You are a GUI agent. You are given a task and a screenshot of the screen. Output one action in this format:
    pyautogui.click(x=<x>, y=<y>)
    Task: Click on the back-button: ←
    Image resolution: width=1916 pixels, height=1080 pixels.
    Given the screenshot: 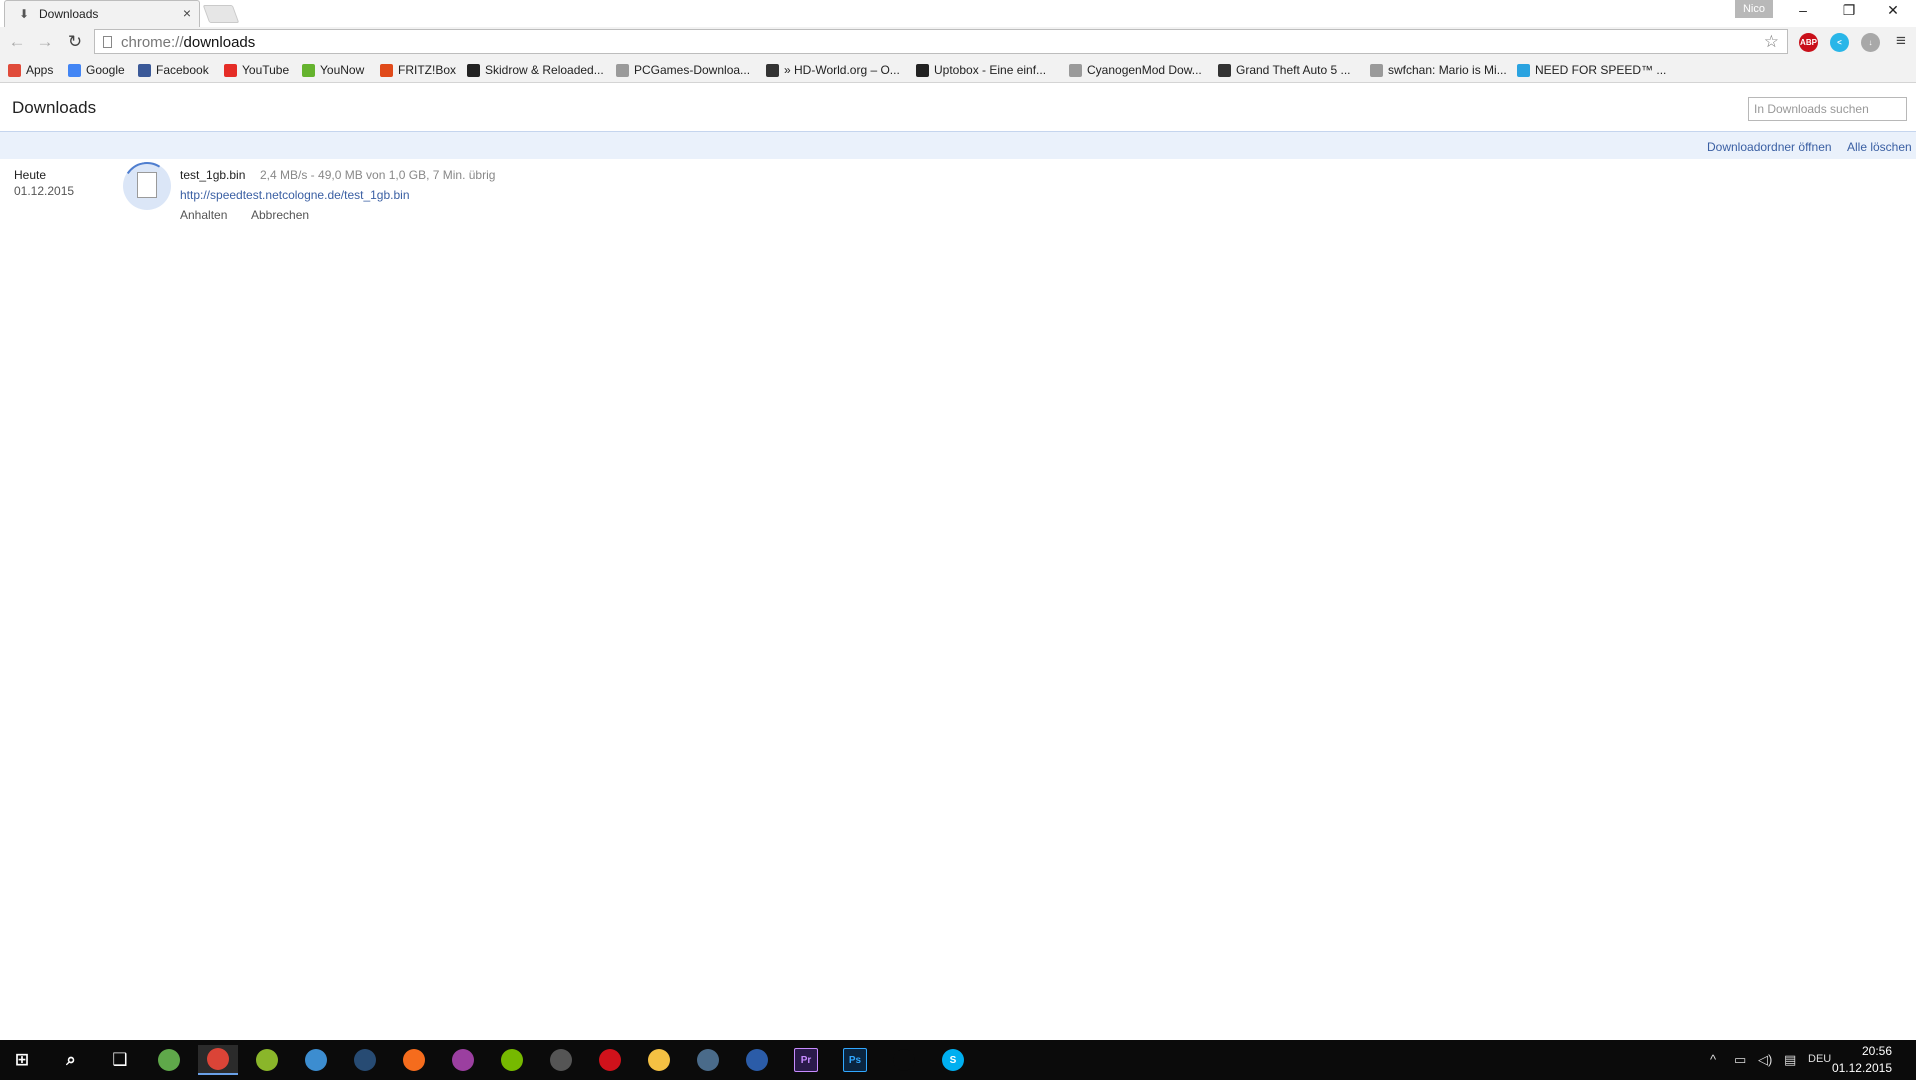 What is the action you would take?
    pyautogui.click(x=17, y=42)
    